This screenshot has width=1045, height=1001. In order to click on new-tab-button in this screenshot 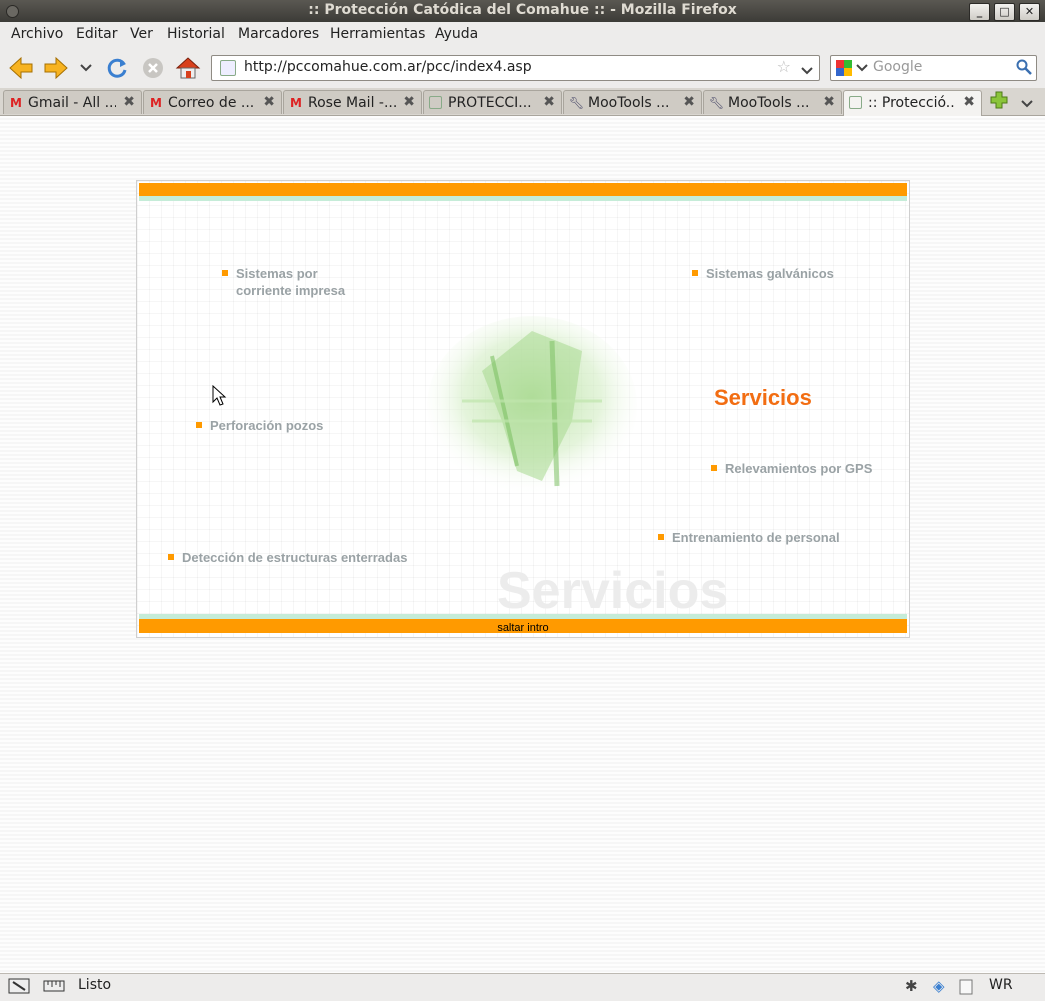, I will do `click(999, 102)`.